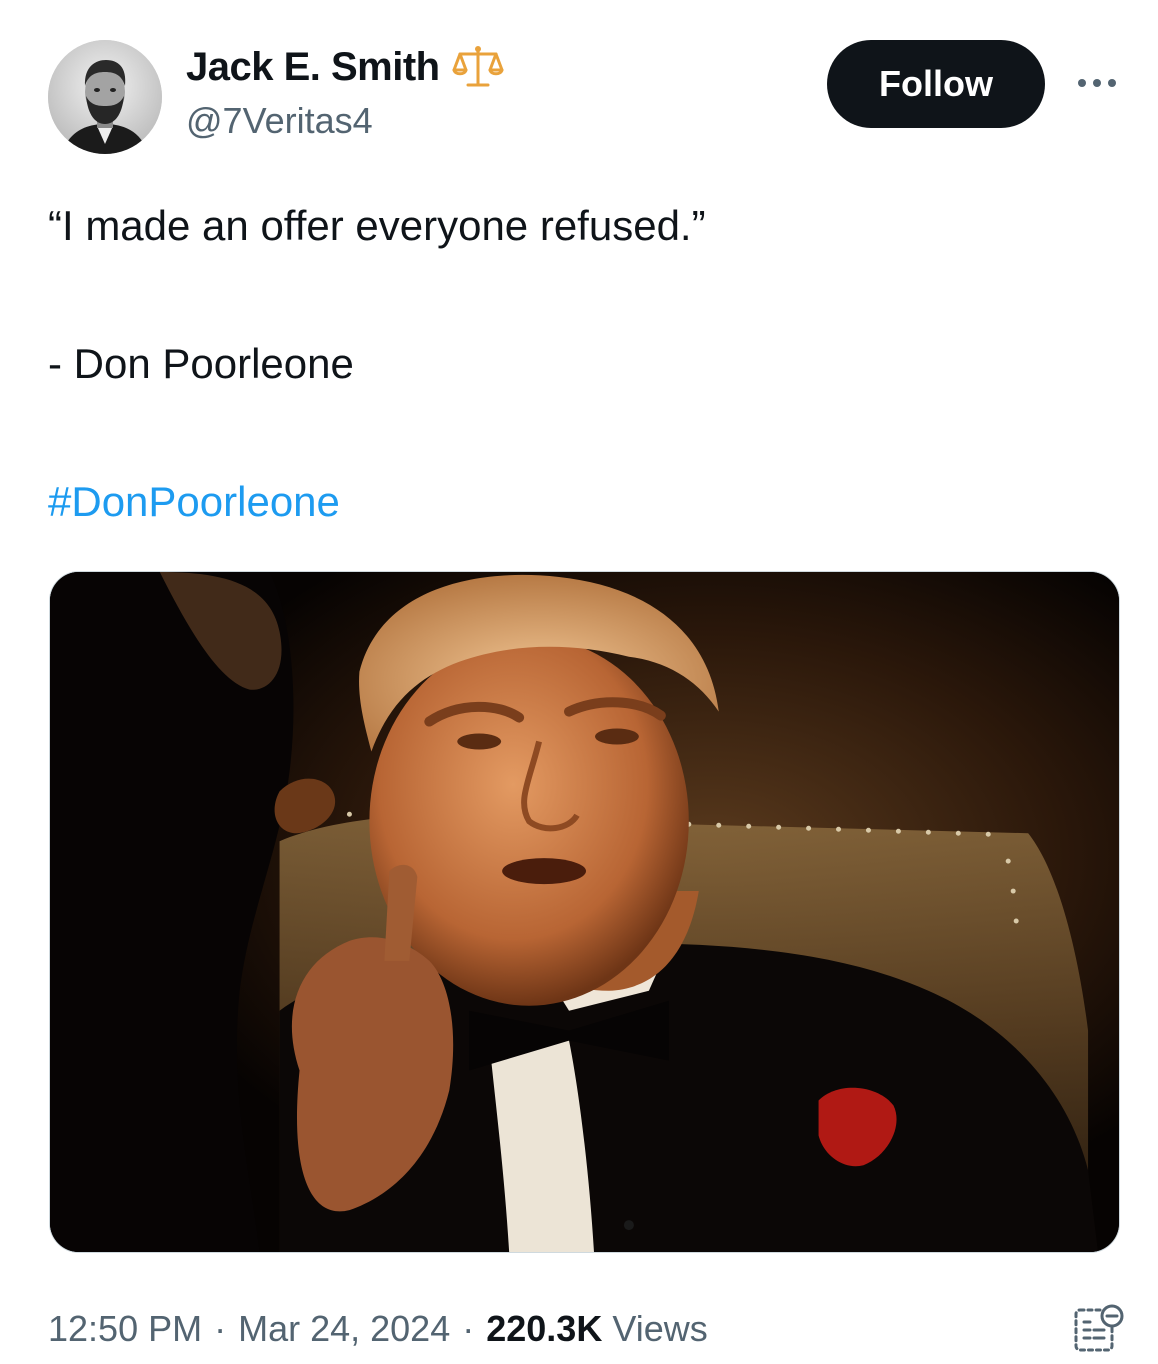  What do you see at coordinates (936, 84) in the screenshot?
I see `follow-button: Follow` at bounding box center [936, 84].